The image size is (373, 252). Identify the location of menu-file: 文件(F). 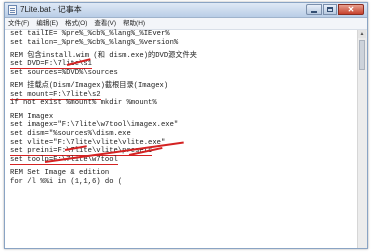
(18, 23).